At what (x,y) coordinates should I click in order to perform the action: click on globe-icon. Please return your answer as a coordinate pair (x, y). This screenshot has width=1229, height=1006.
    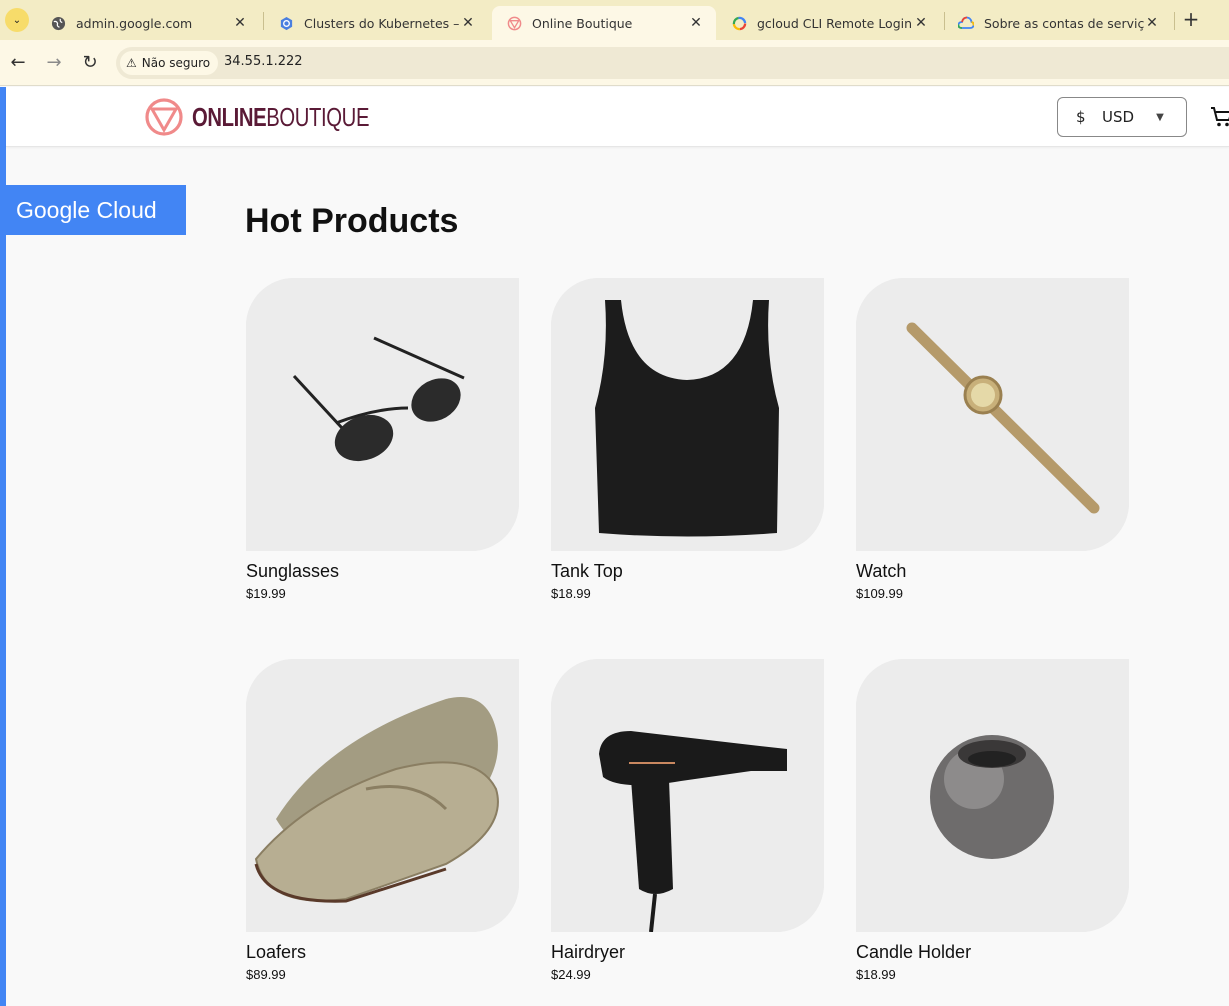
    Looking at the image, I should click on (58, 23).